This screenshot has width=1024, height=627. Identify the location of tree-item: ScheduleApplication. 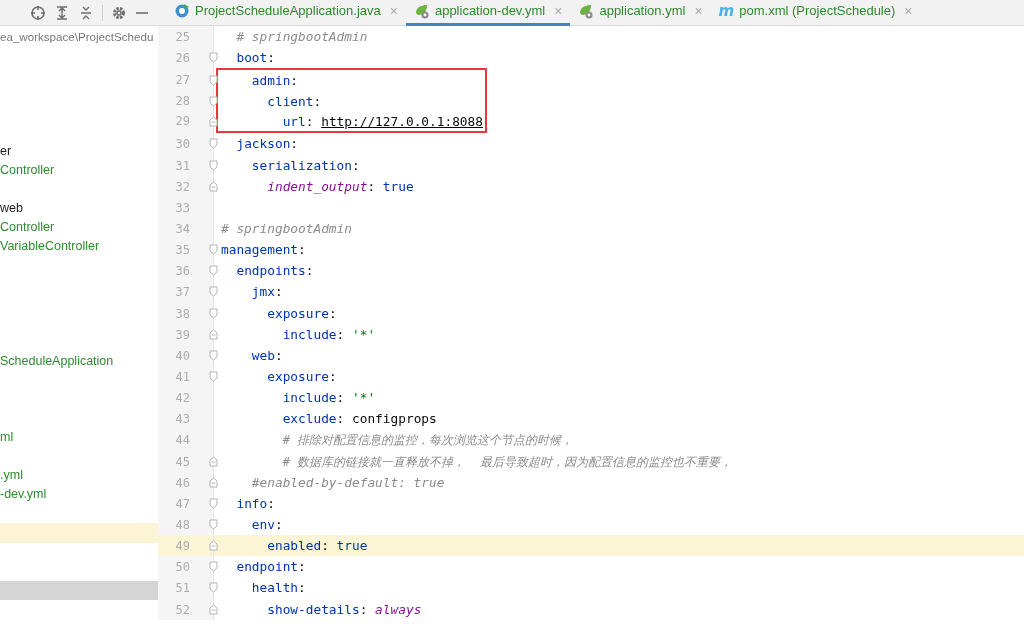
(57, 360).